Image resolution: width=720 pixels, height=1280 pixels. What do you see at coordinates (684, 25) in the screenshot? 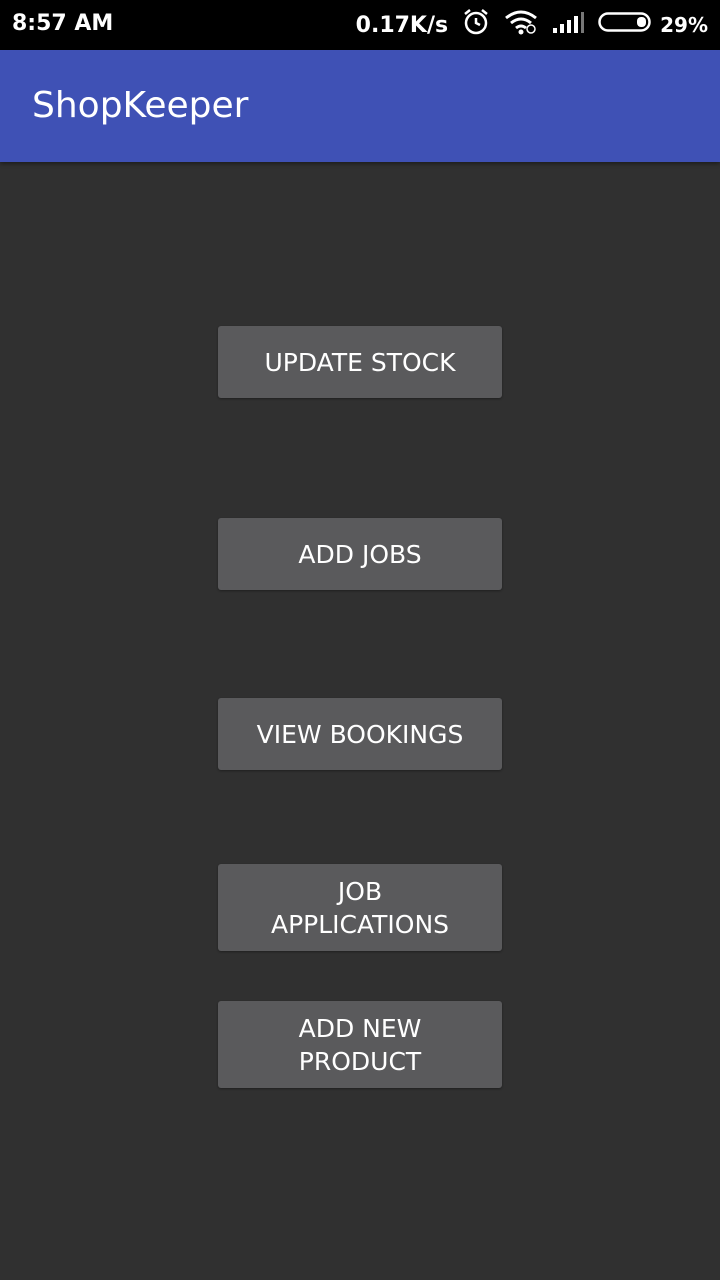
I see `battery-percentage: 29%` at bounding box center [684, 25].